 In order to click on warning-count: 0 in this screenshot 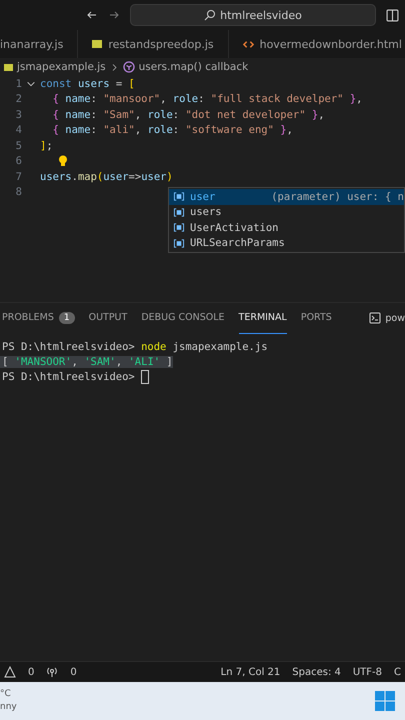, I will do `click(31, 672)`.